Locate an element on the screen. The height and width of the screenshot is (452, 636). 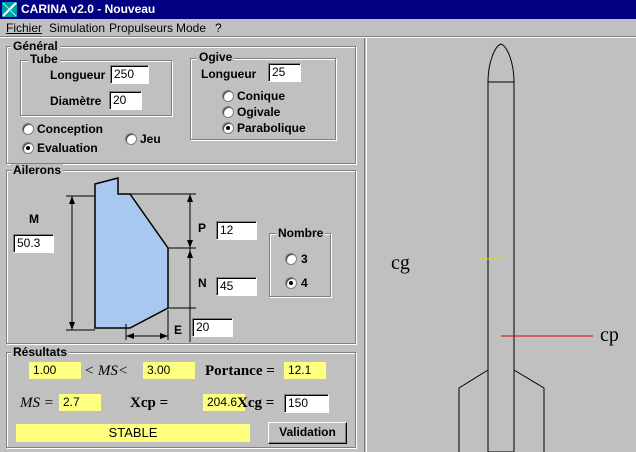
menu-help: ? is located at coordinates (218, 28).